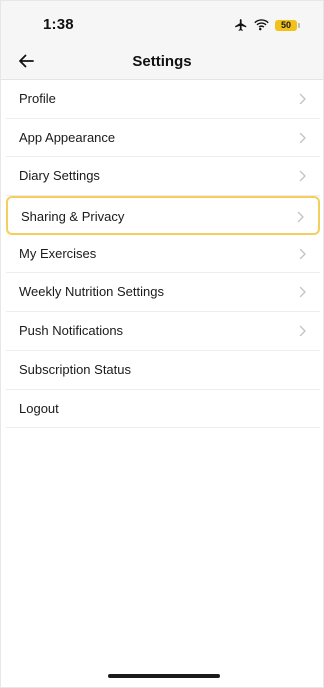  What do you see at coordinates (163, 331) in the screenshot?
I see `settings-item-push-notifications: Push Notifications` at bounding box center [163, 331].